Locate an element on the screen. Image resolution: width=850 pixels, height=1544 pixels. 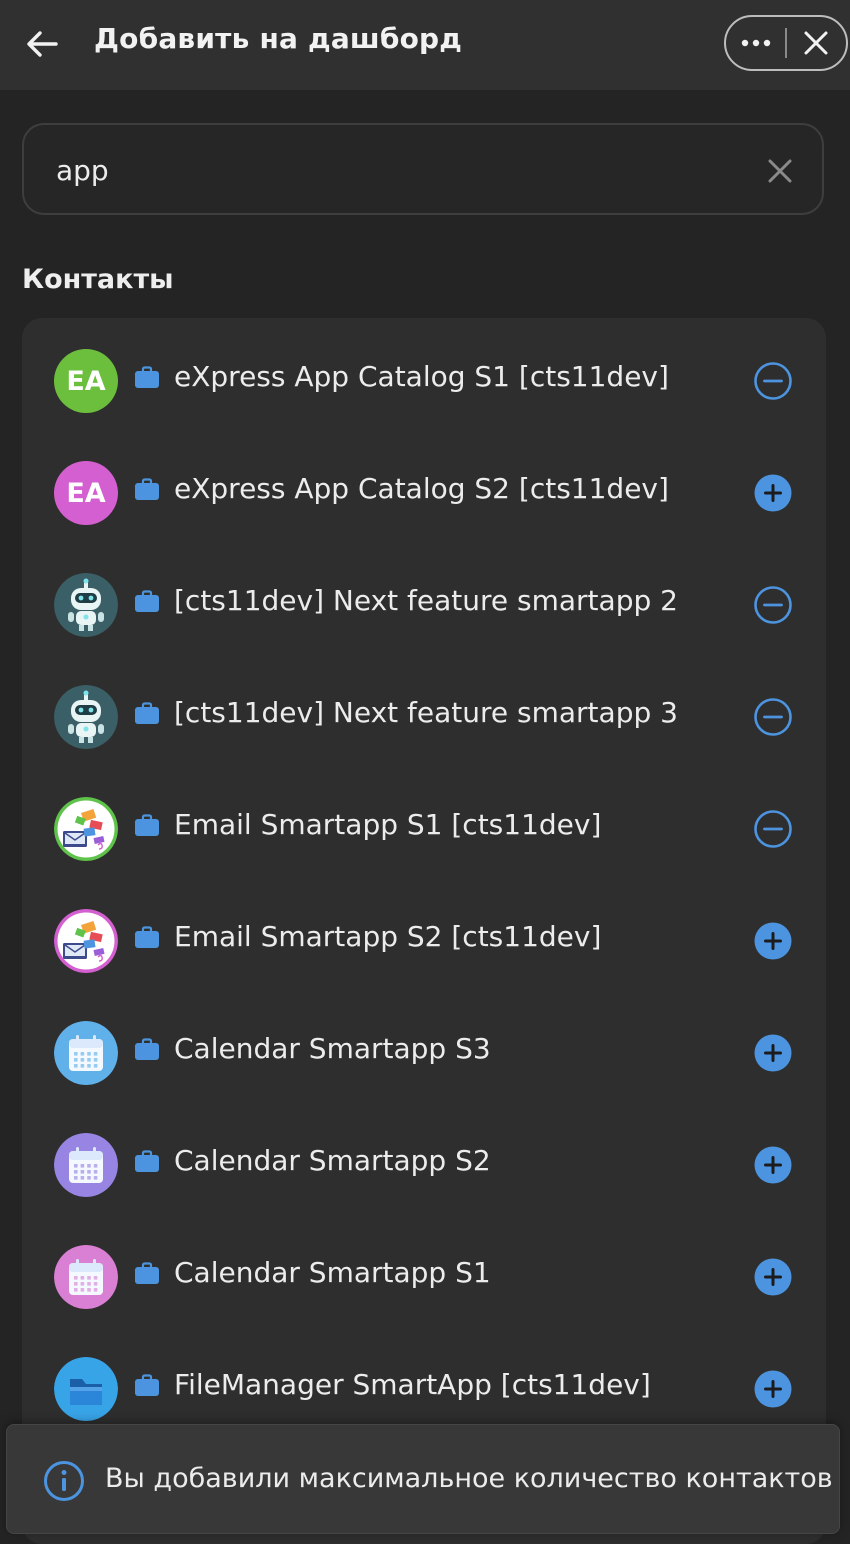
contact-name: Email Smartapp S2 [cts11dev] is located at coordinates (388, 936).